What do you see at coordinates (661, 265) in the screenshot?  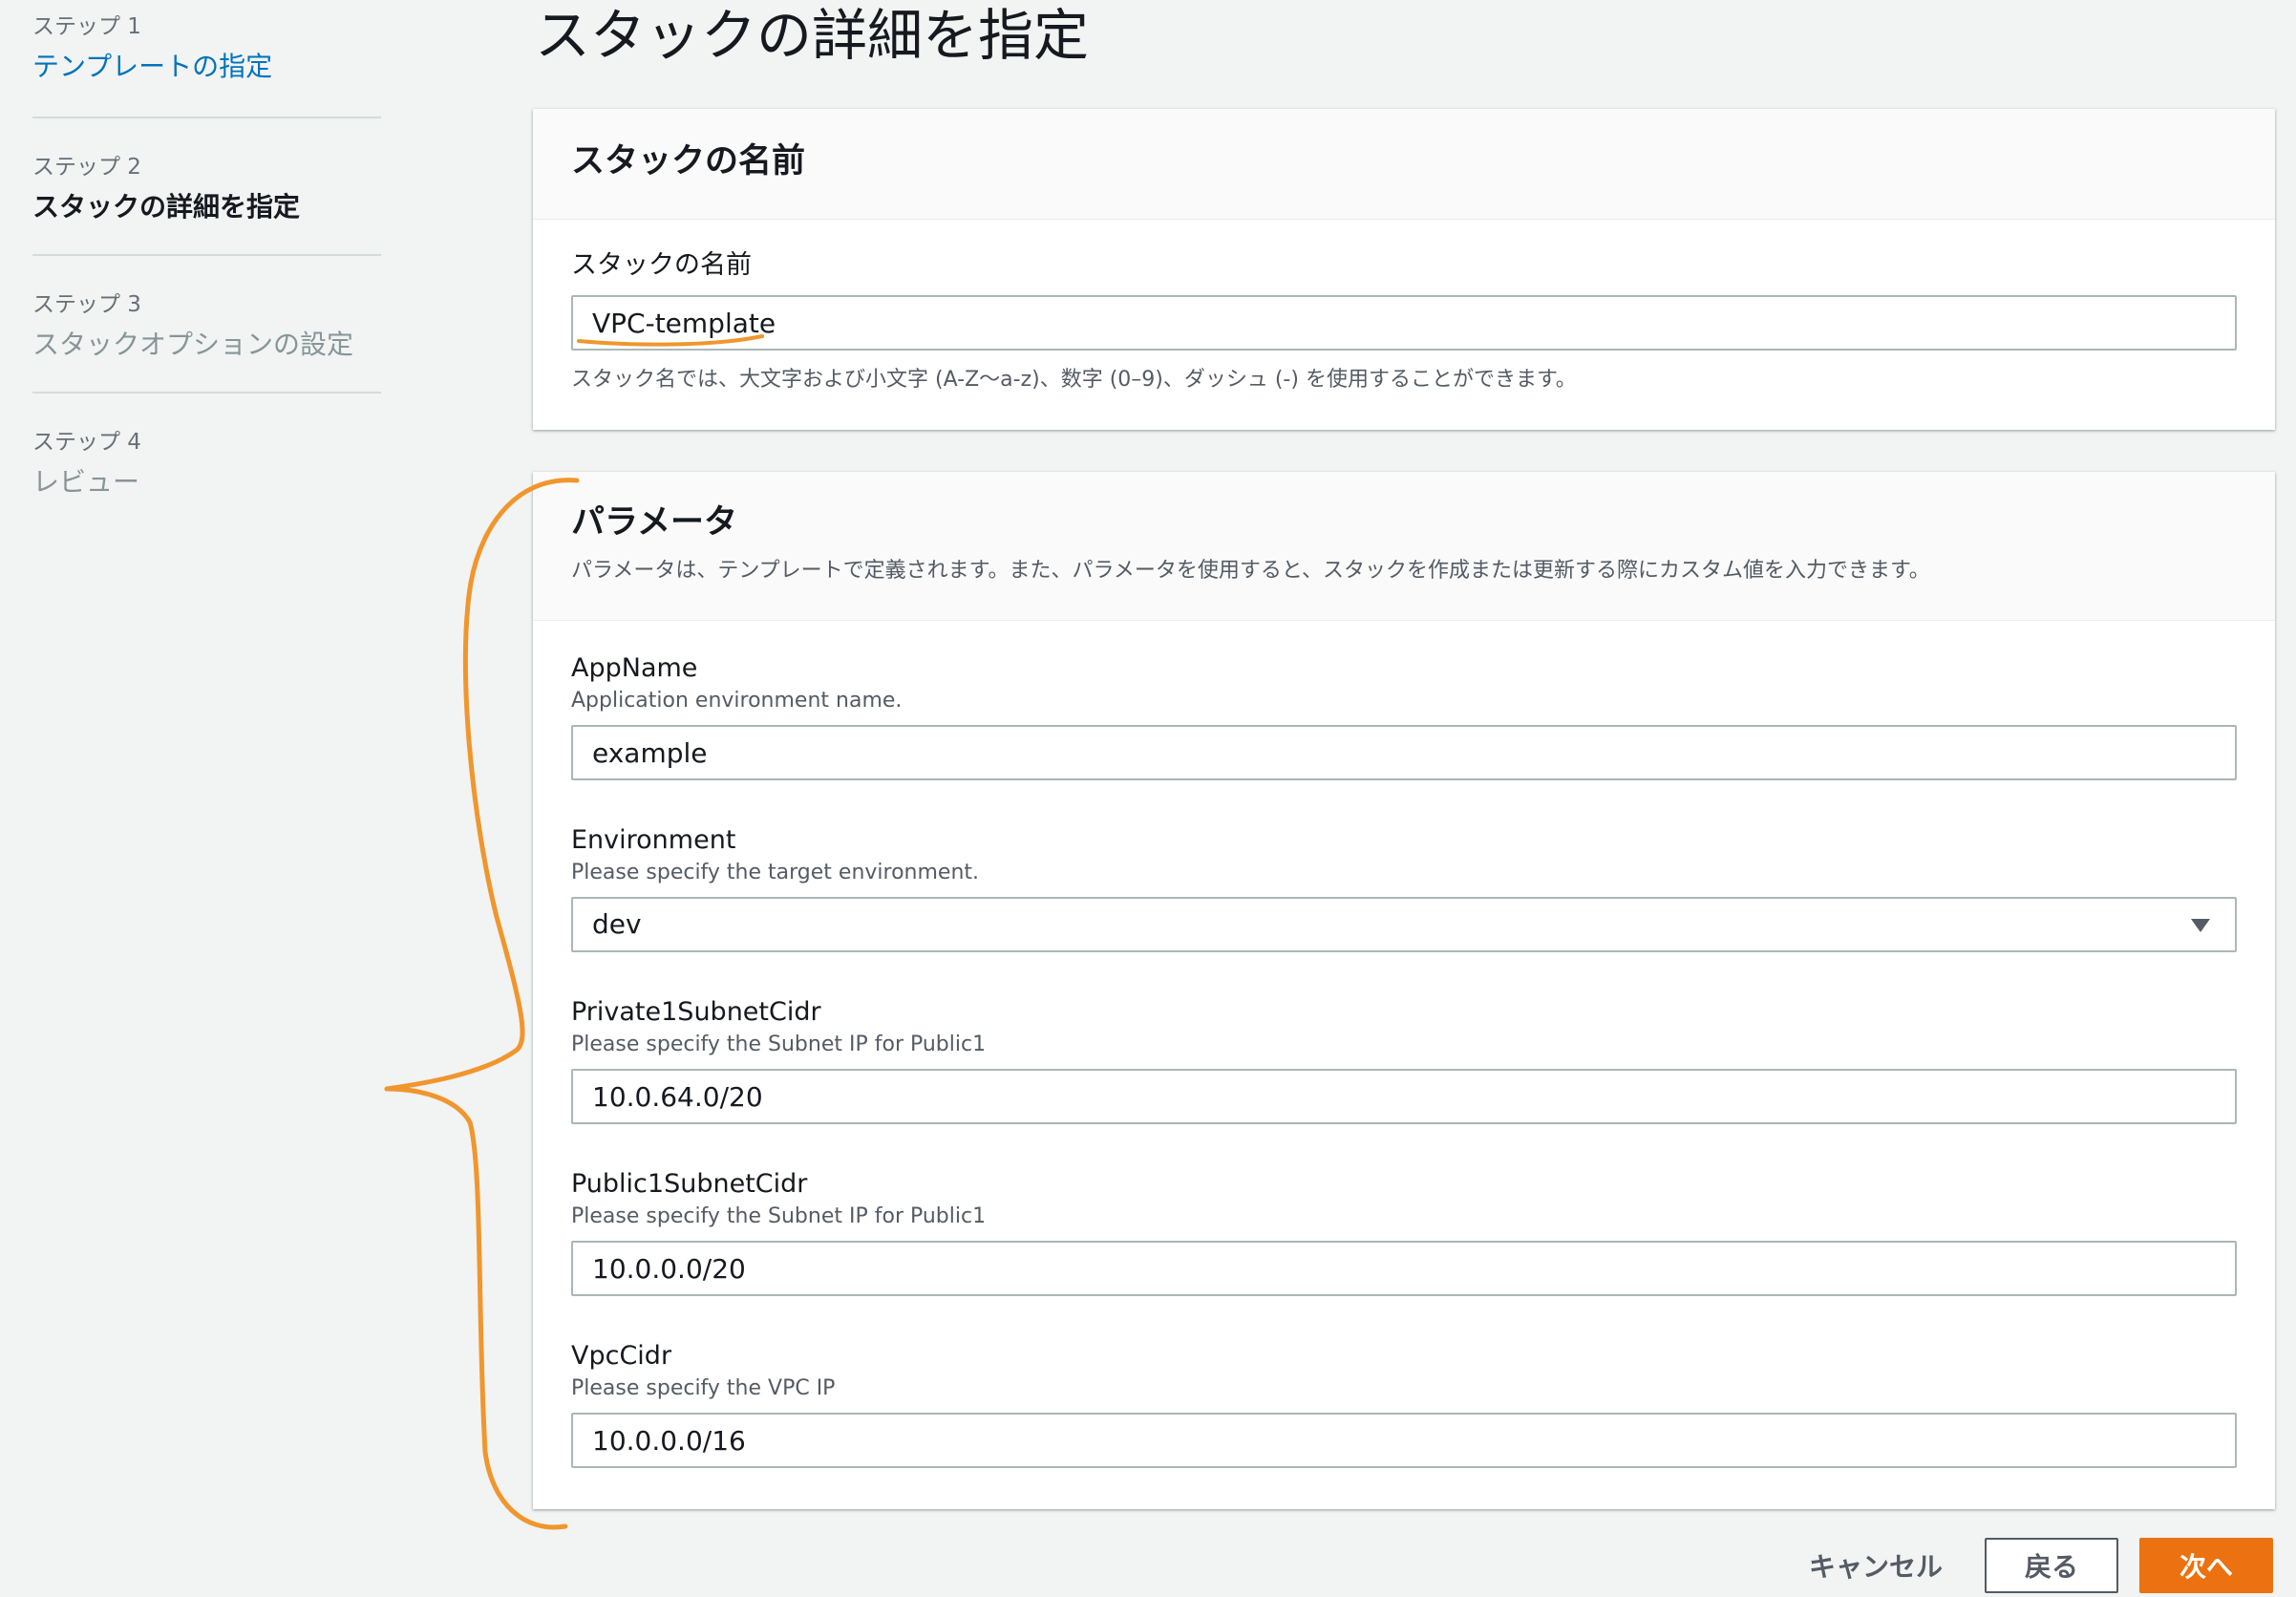 I see `stack-name-label: スタックの名前` at bounding box center [661, 265].